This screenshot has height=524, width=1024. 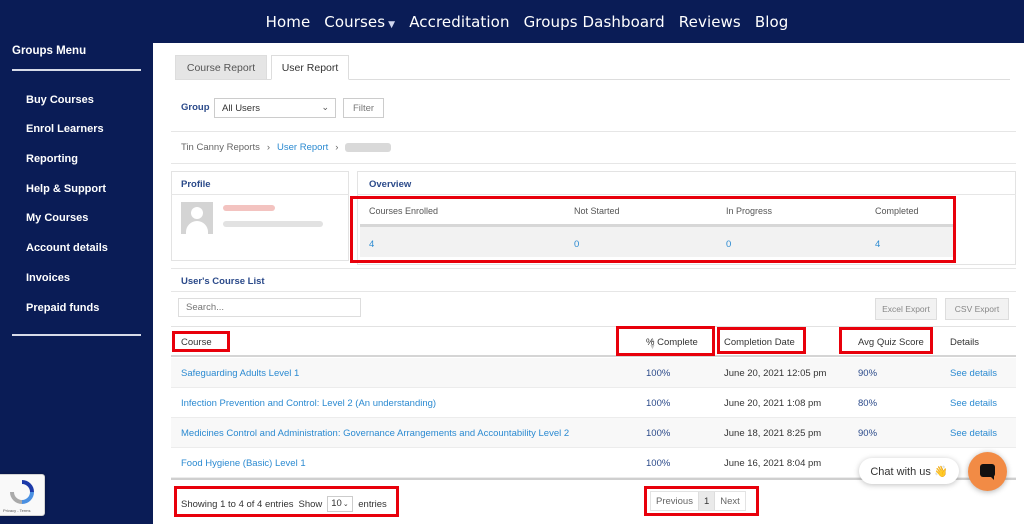 I want to click on overview-label-completed: Completed, so click(x=897, y=211).